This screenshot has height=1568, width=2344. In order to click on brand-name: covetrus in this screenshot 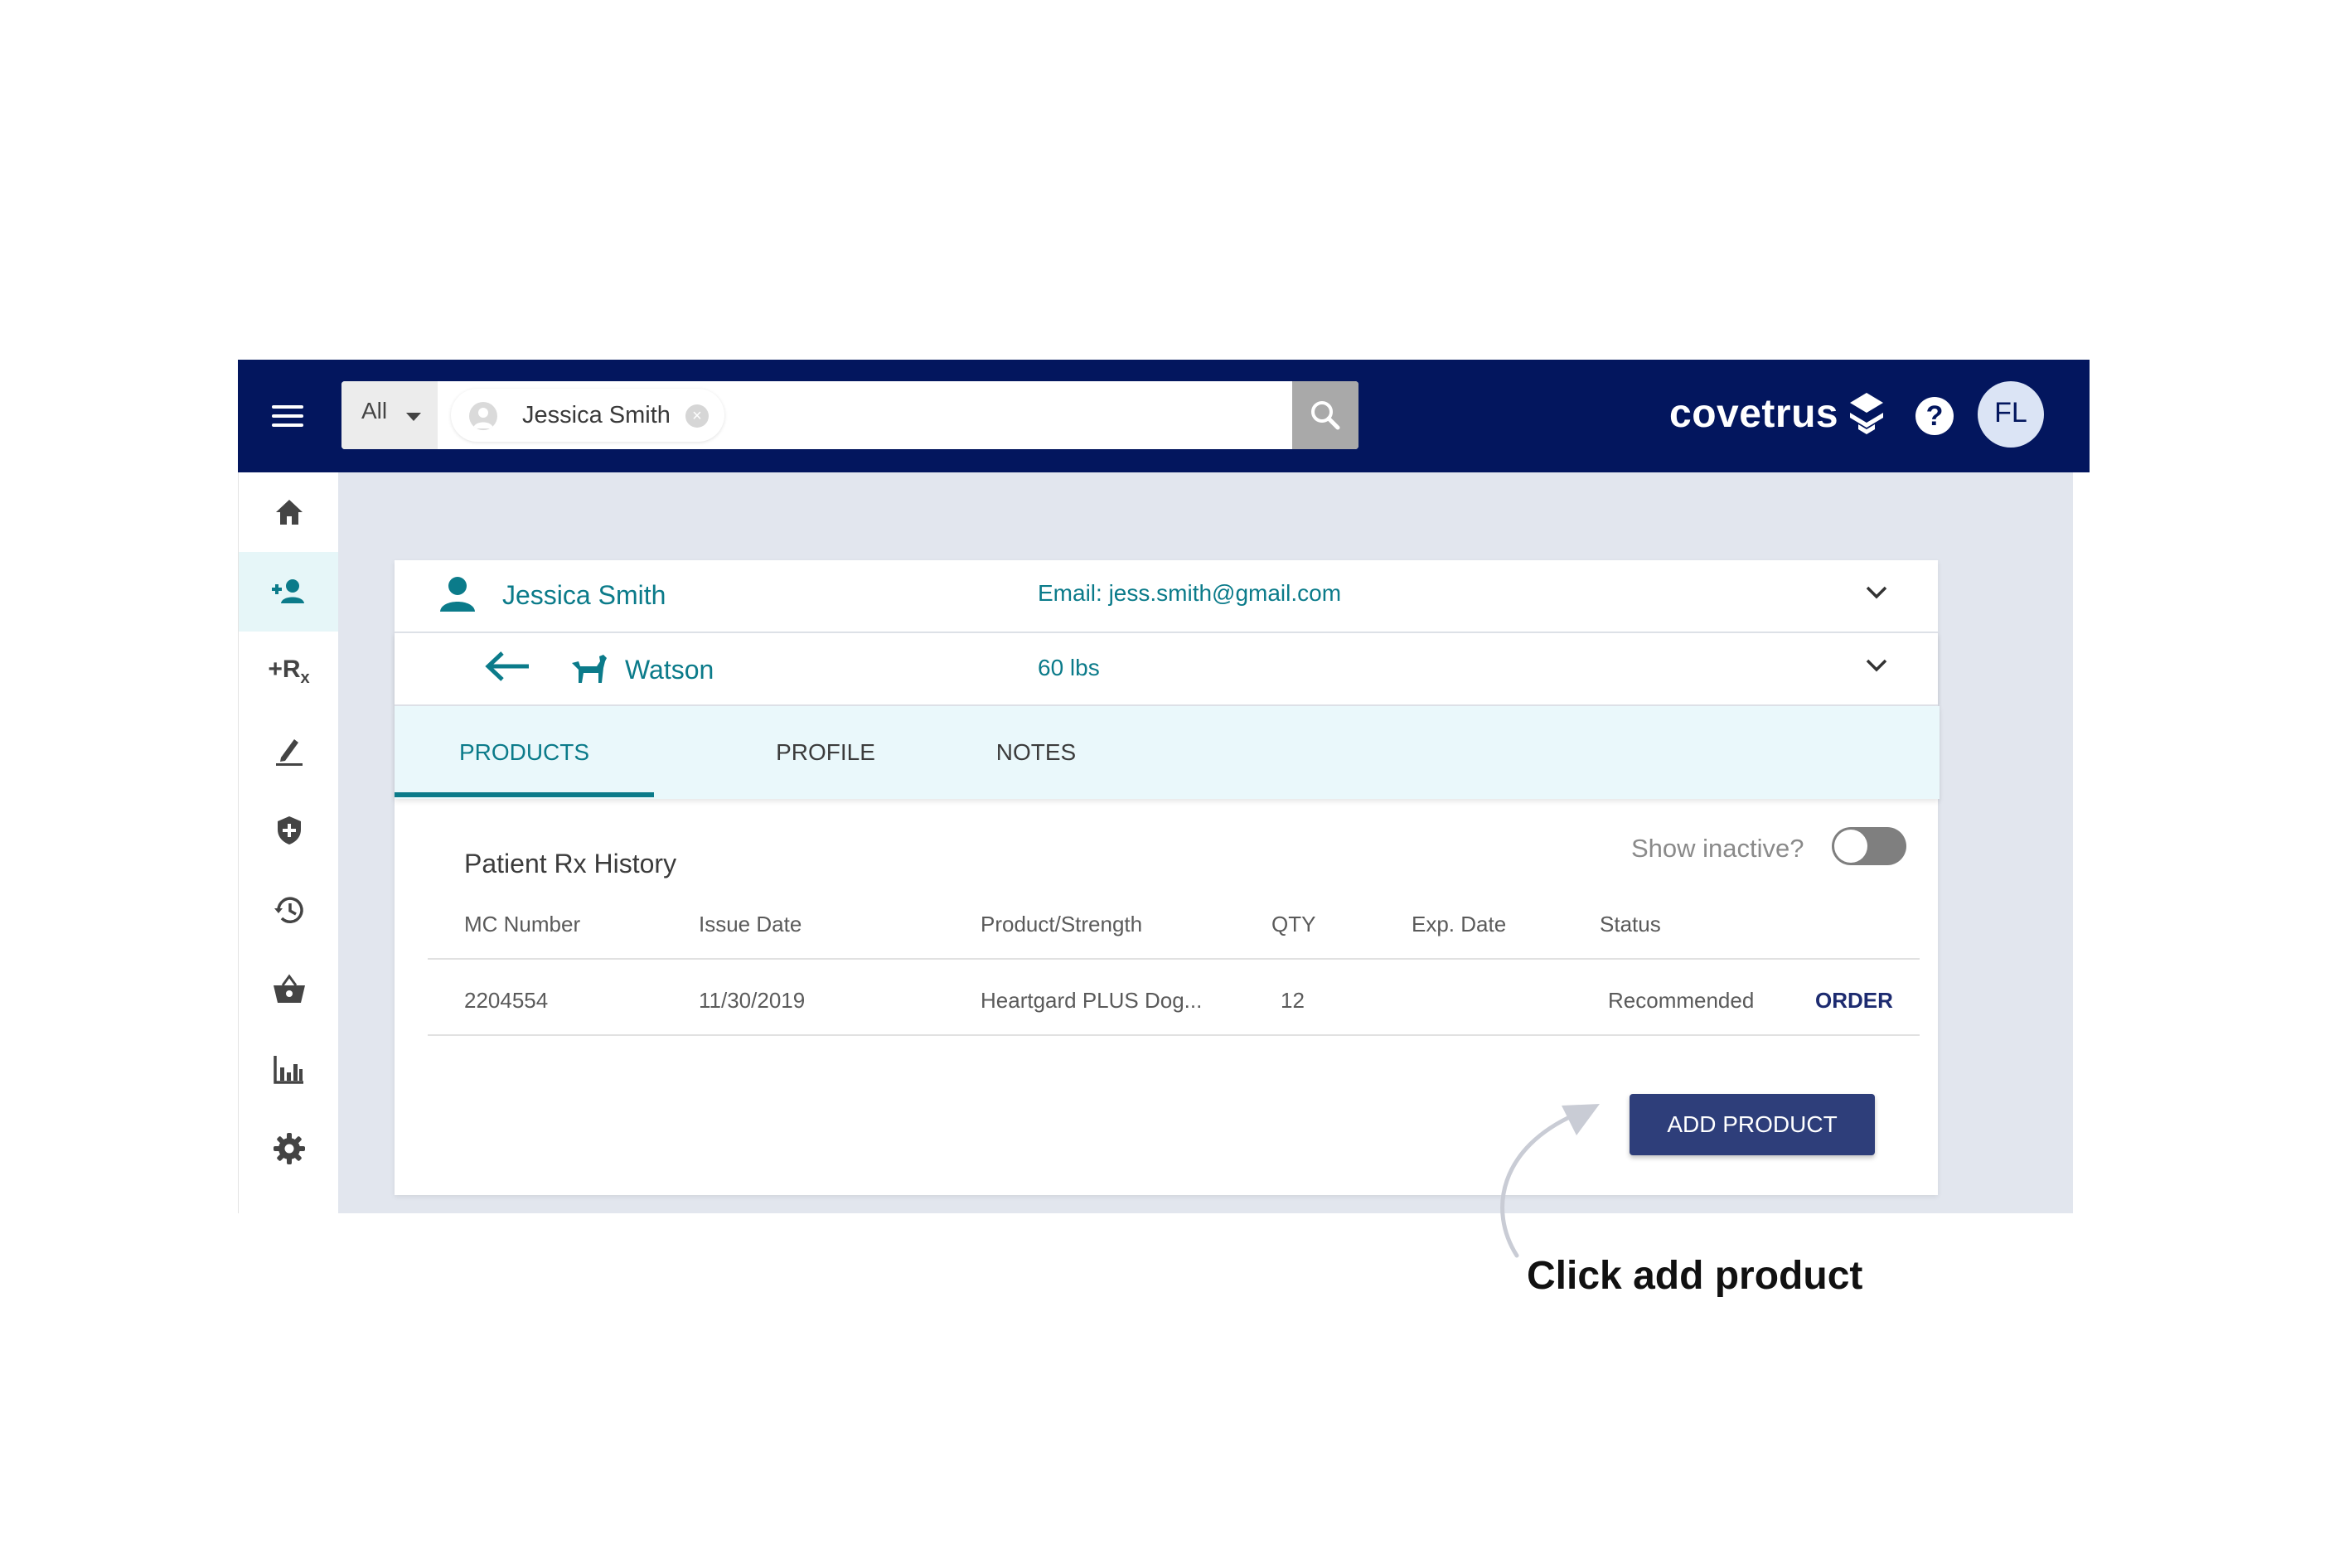, I will do `click(1754, 413)`.